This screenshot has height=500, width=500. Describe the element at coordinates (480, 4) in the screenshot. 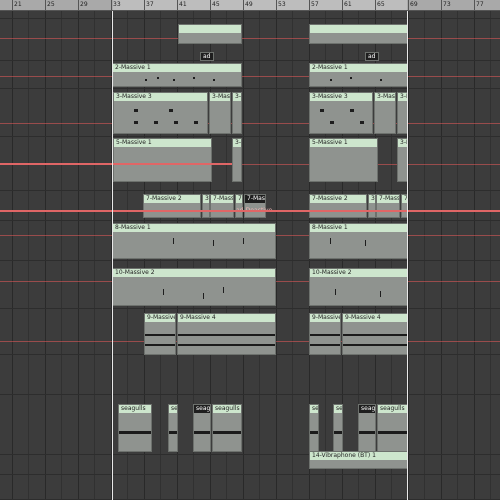

I see `bar-number: 77` at that location.